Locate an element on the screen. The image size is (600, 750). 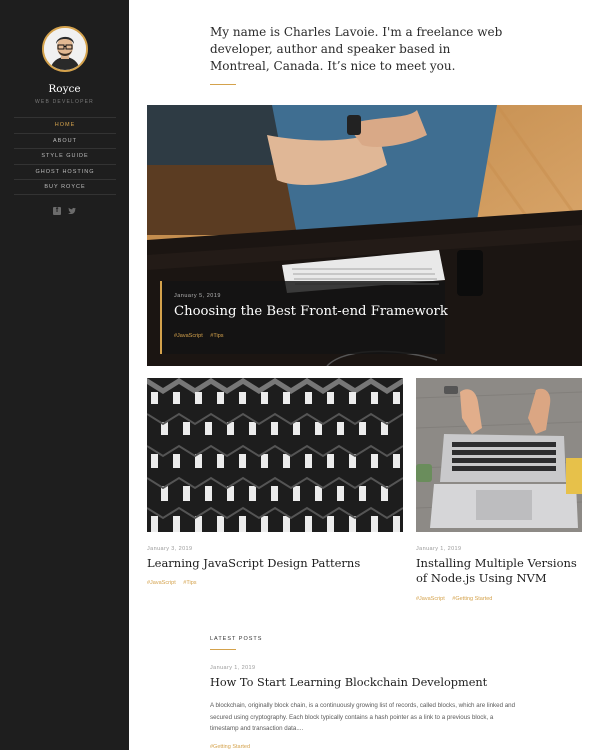
nav-item-style-guide: STYLE GUIDE is located at coordinates (65, 156).